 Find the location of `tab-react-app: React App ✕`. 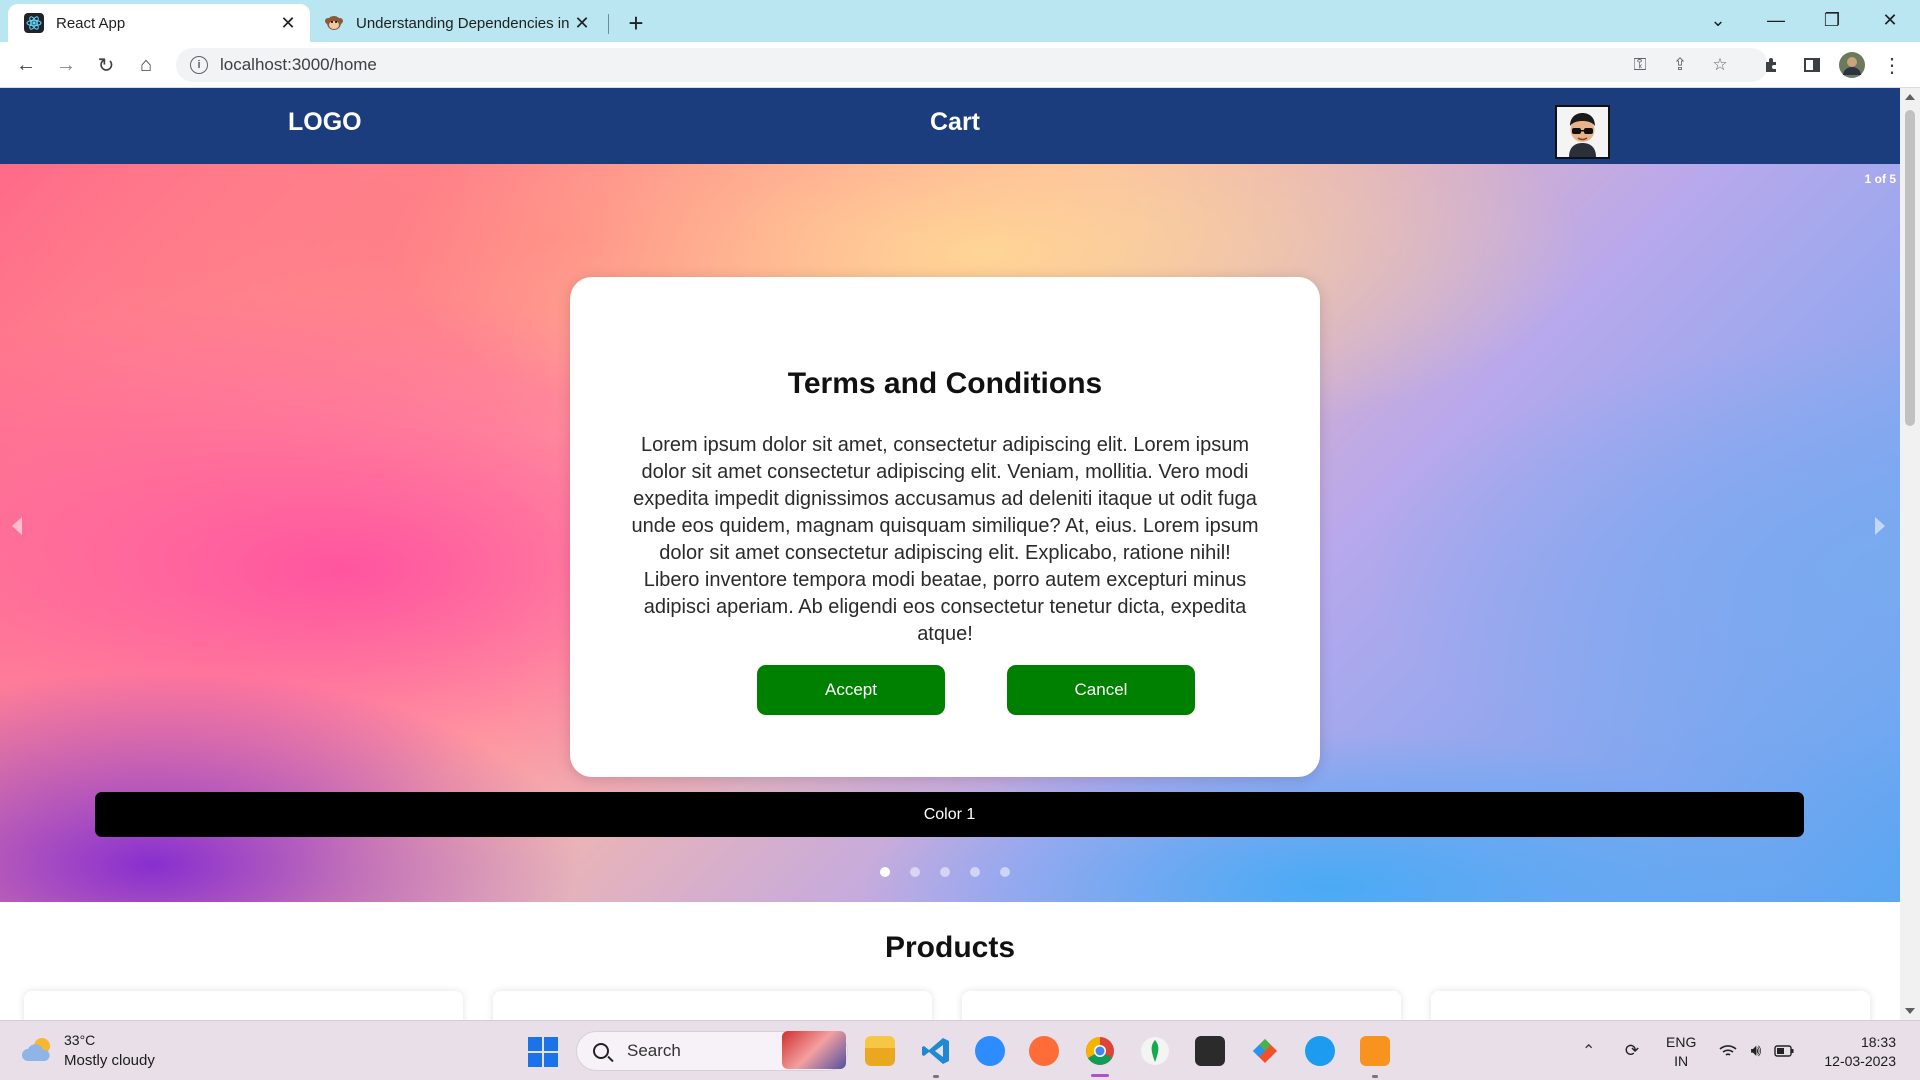

tab-react-app: React App ✕ is located at coordinates (159, 23).